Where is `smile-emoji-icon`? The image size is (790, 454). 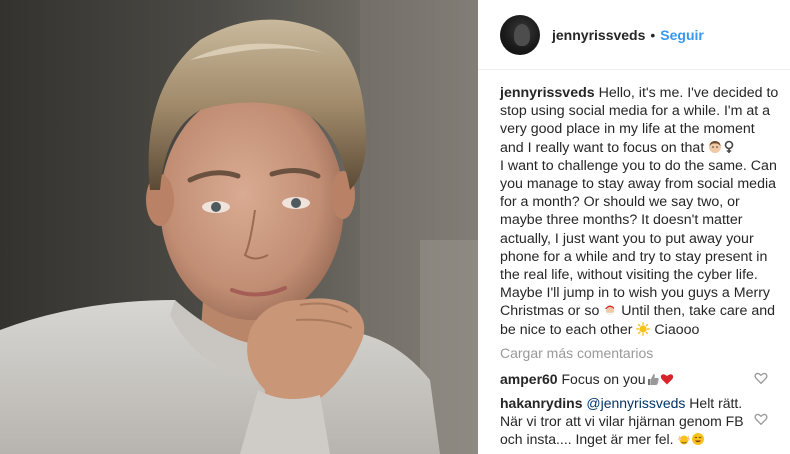 smile-emoji-icon is located at coordinates (698, 439).